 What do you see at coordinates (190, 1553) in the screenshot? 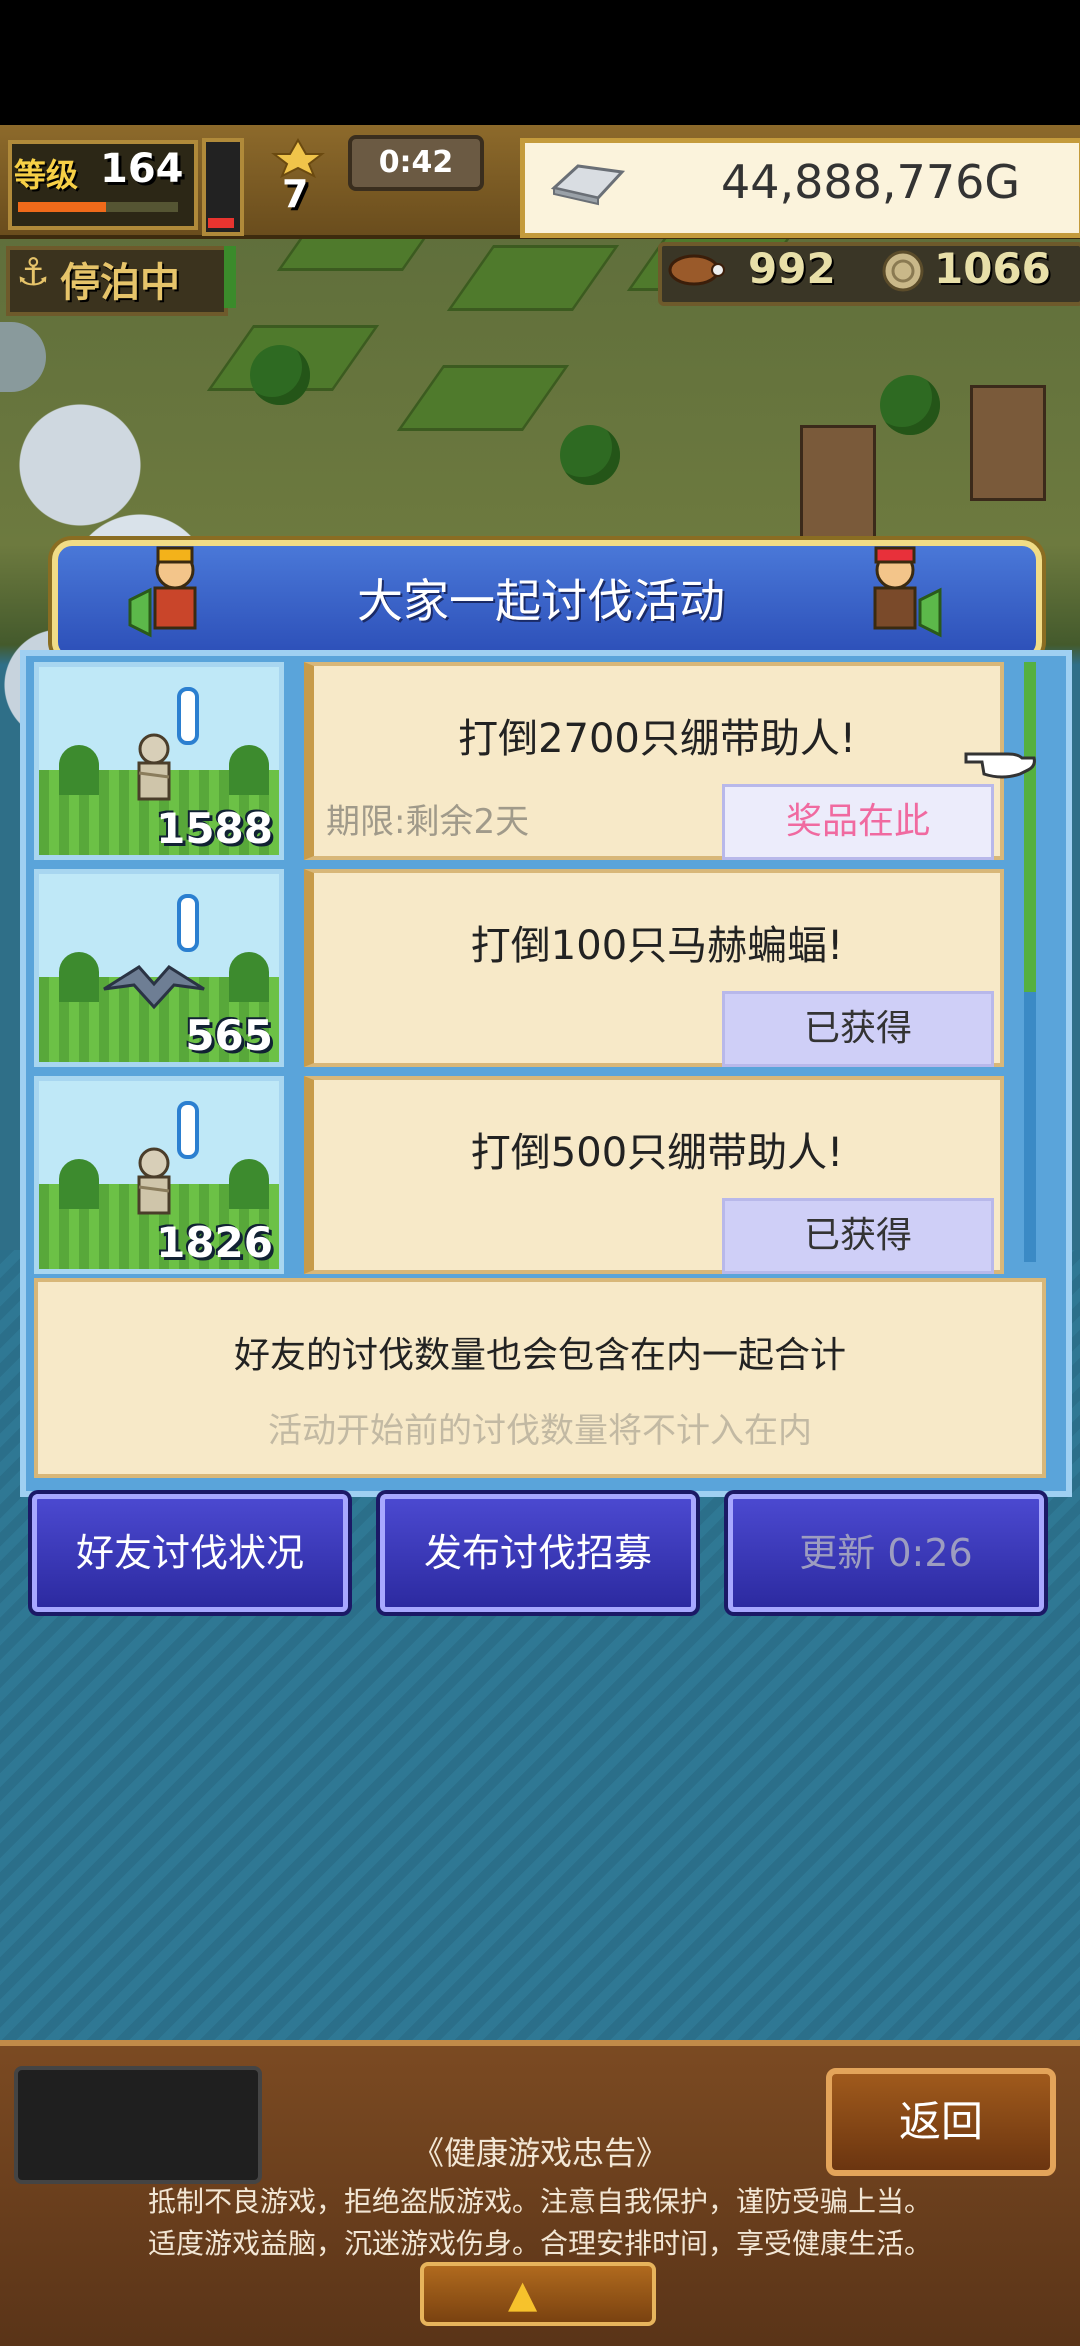
I see `friend-status-button: 好友讨伐状况` at bounding box center [190, 1553].